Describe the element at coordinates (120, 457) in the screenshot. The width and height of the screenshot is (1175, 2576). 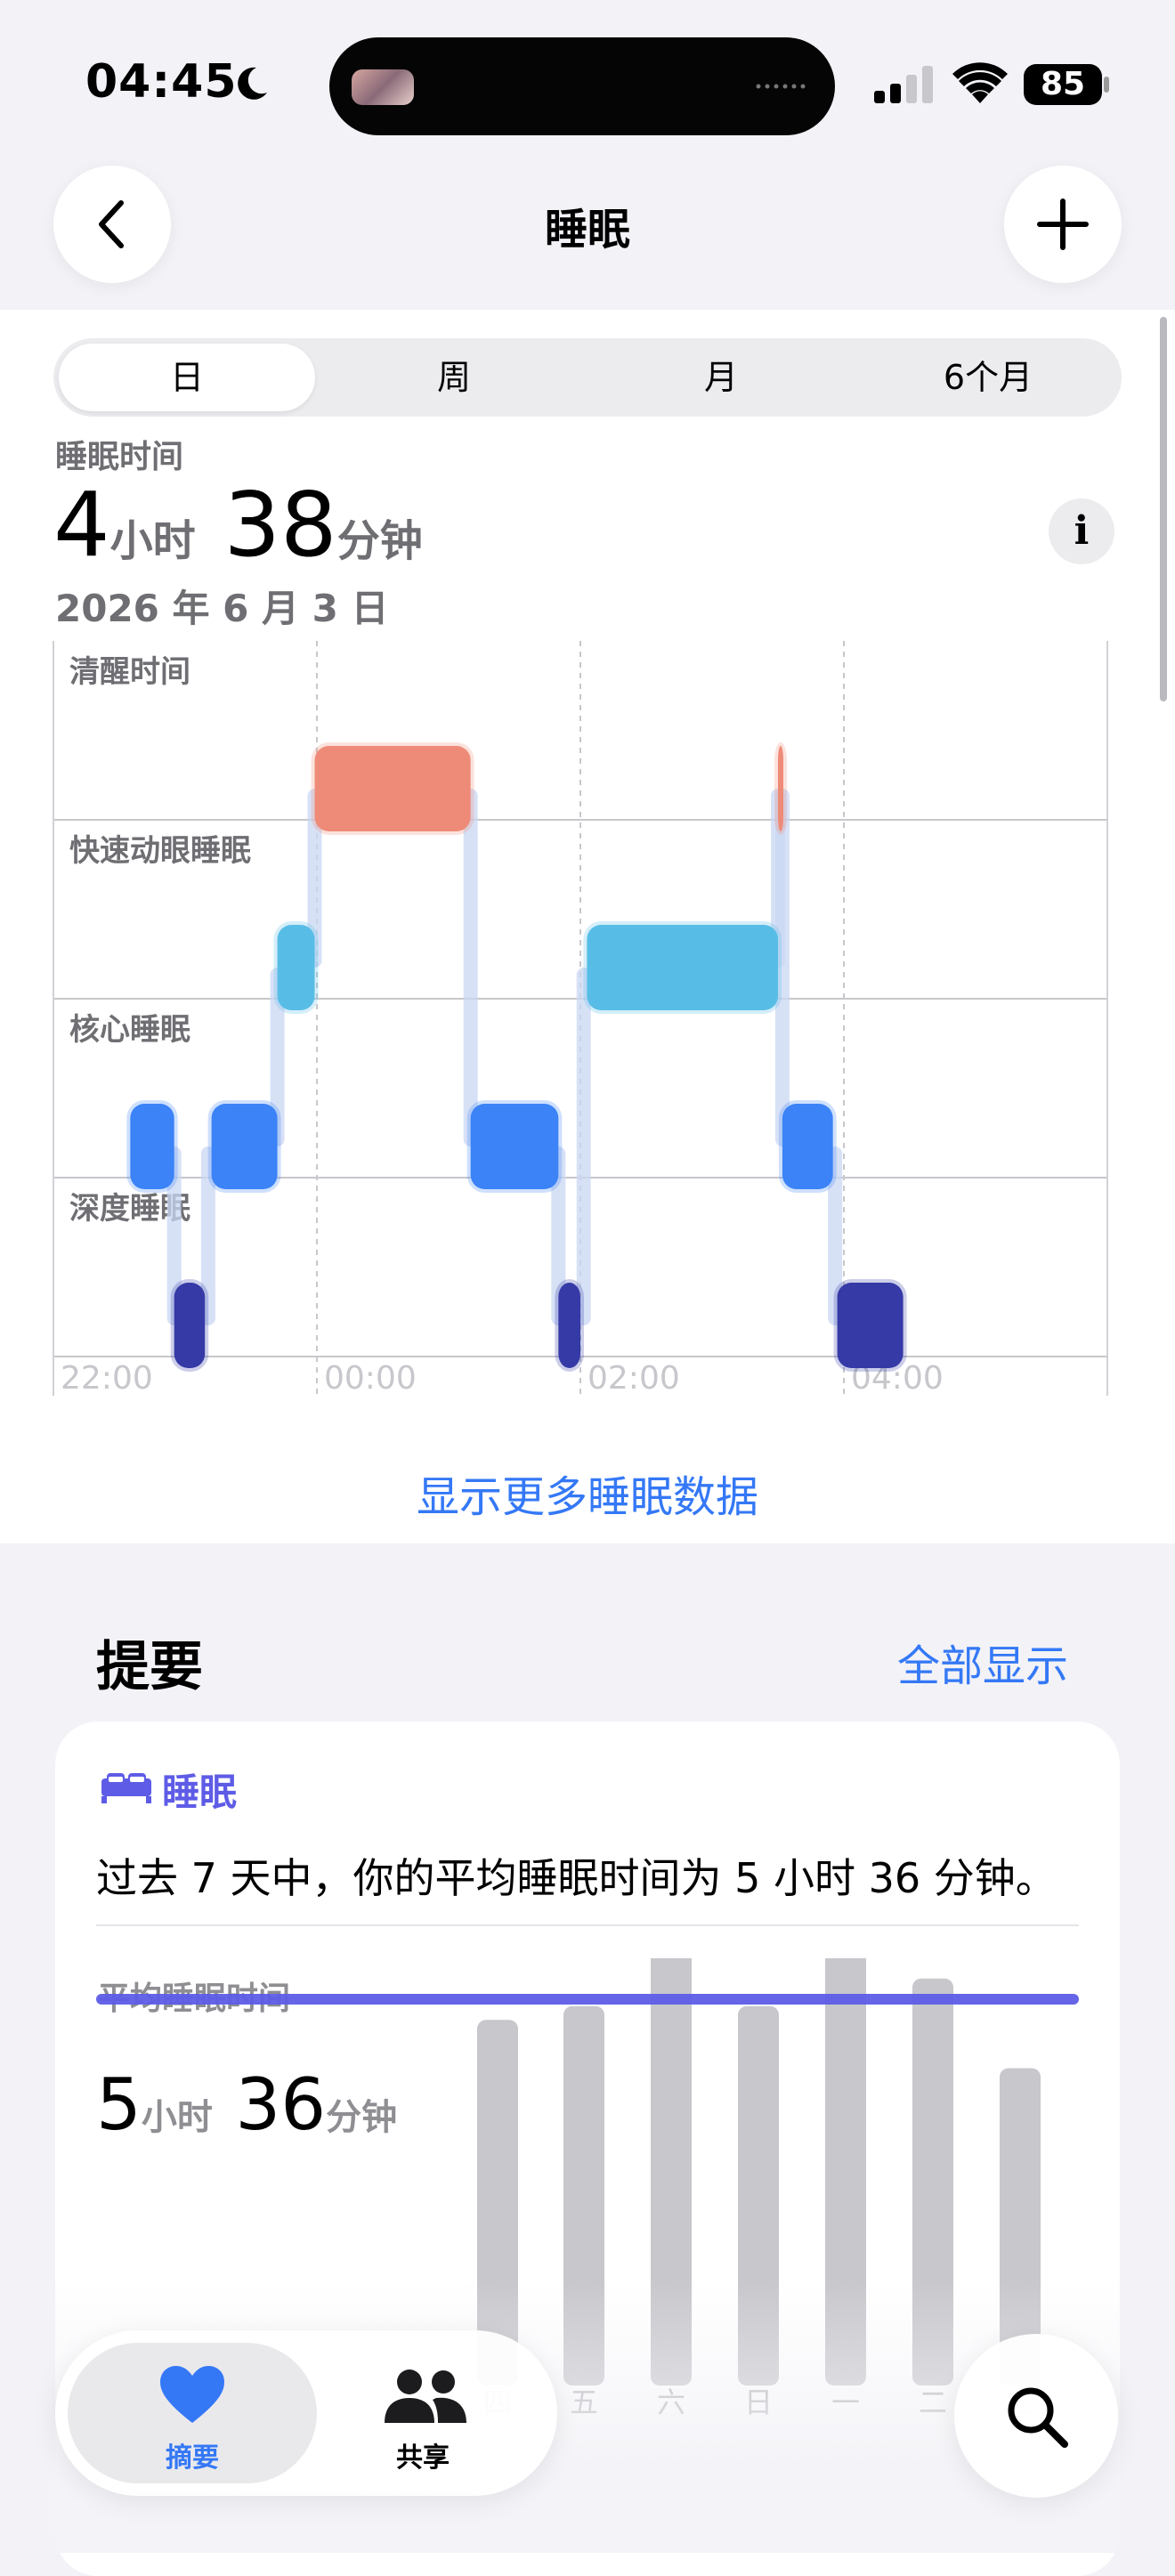
I see `metric-label: 睡眠时间` at that location.